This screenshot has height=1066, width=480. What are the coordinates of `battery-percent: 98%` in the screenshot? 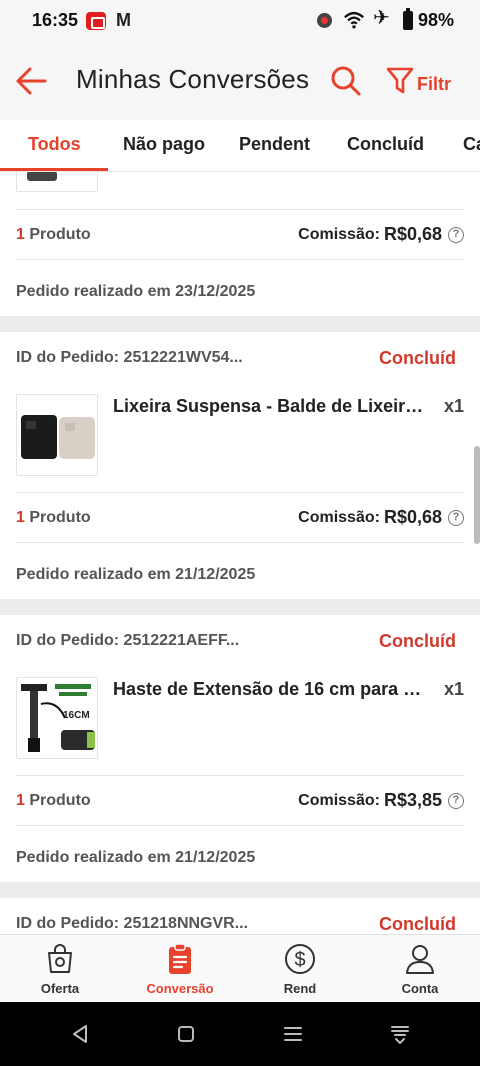 It's located at (436, 20).